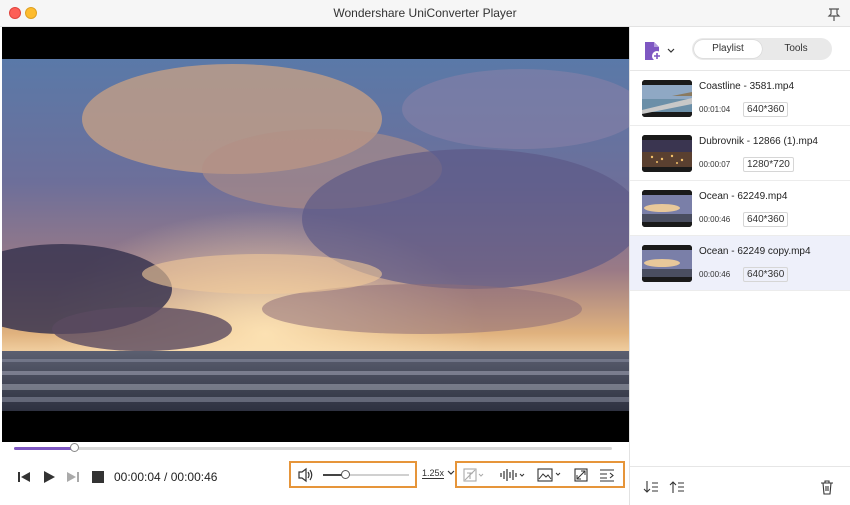 This screenshot has width=850, height=505. I want to click on total-time: 00:00:46, so click(194, 477).